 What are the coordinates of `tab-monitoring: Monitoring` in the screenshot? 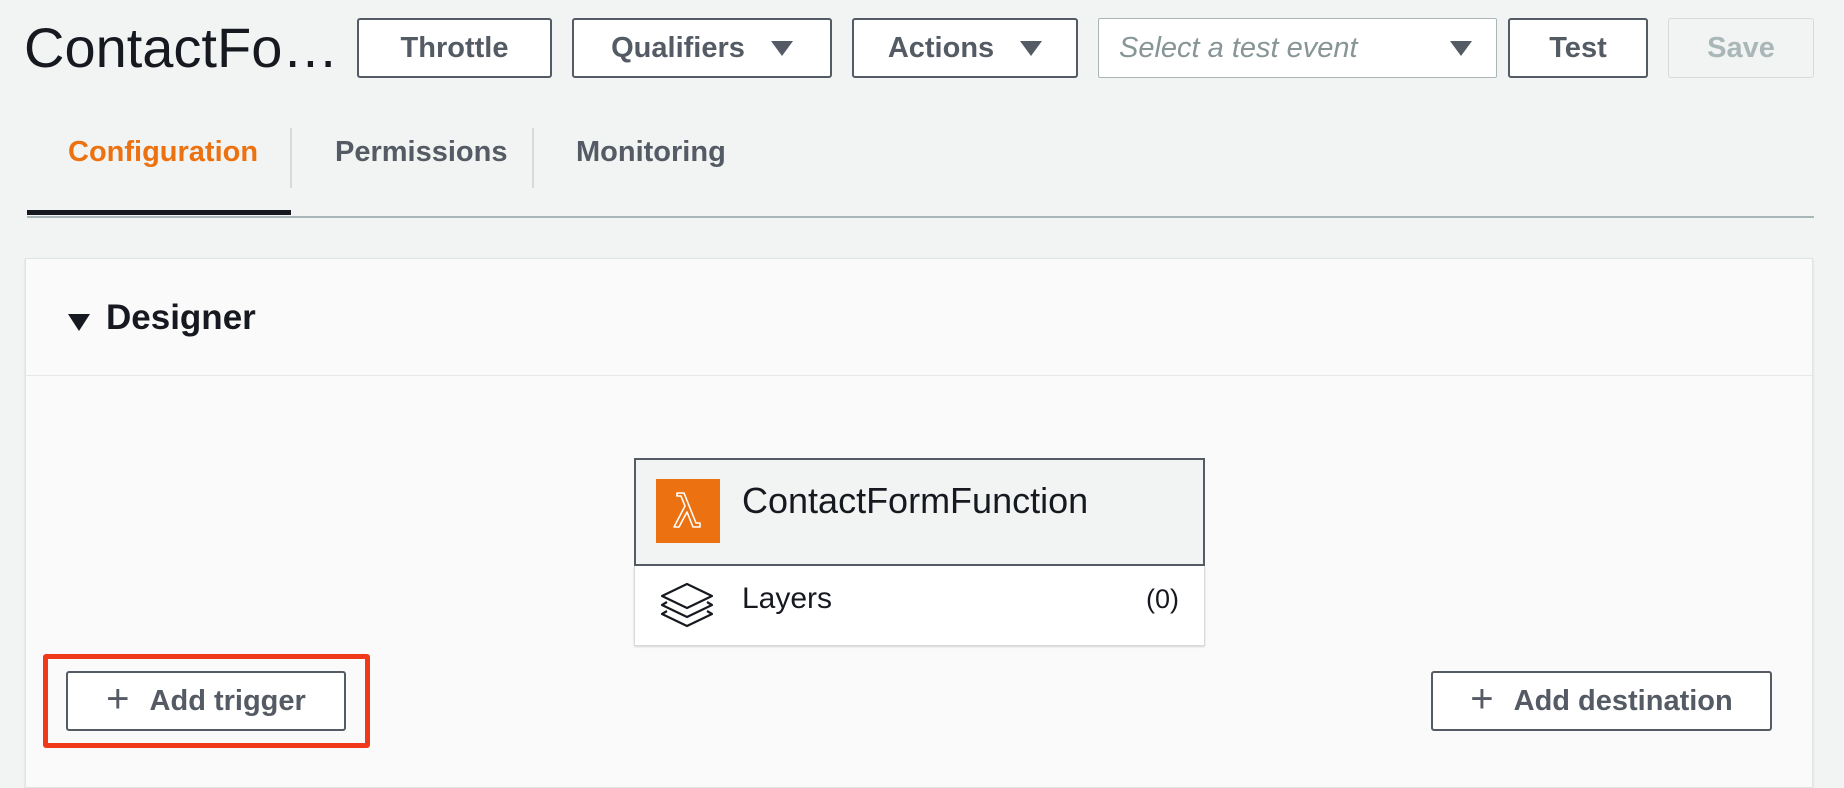 It's located at (651, 152).